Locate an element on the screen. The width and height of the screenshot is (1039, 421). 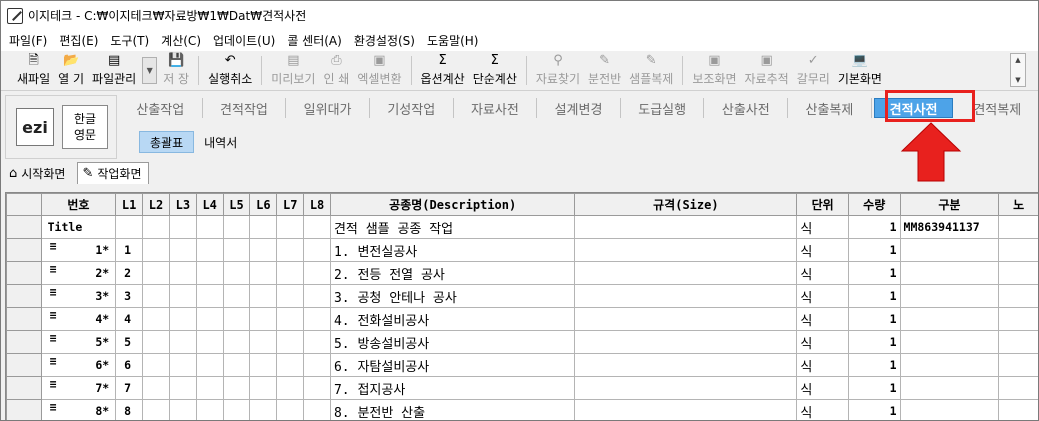
excel-button: ▣ 엑셀변환 is located at coordinates (379, 70).